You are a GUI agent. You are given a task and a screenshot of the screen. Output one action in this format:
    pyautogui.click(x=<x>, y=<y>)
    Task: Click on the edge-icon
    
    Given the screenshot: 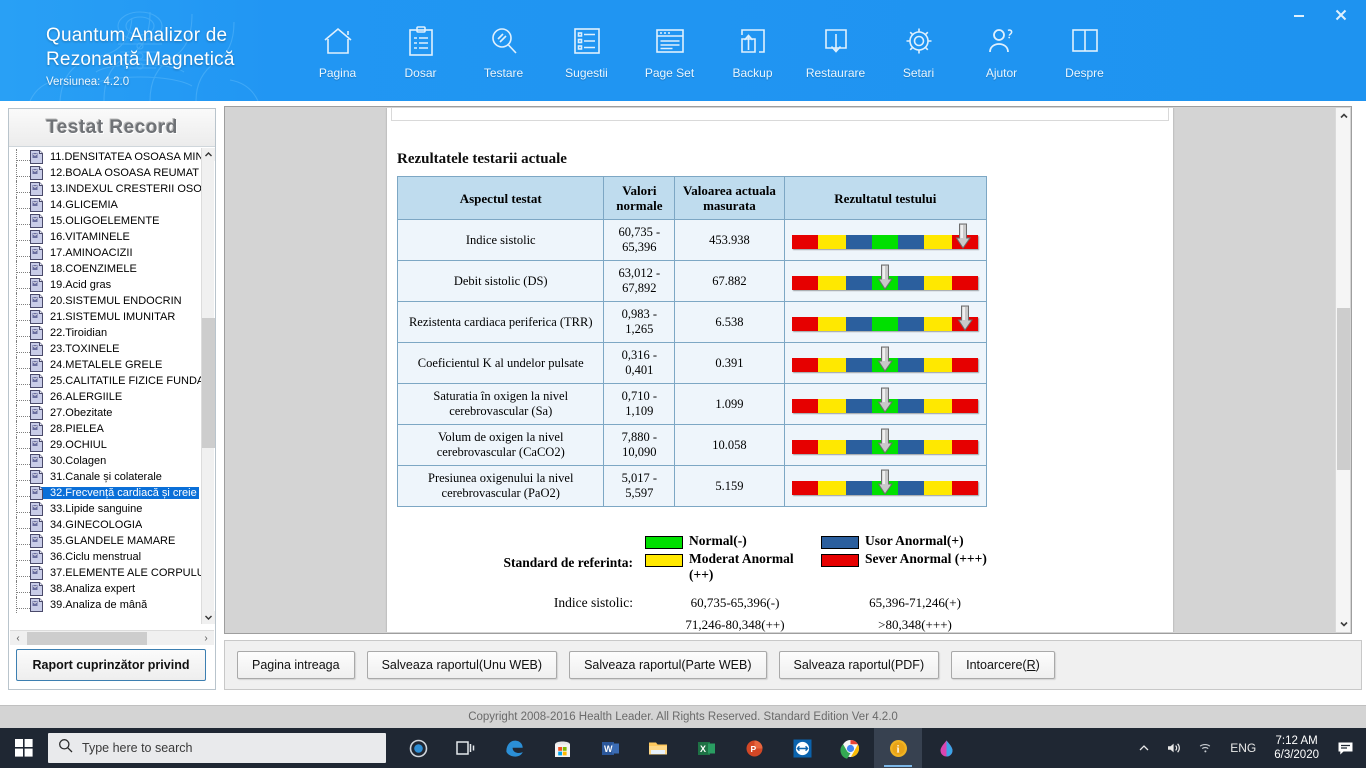 What is the action you would take?
    pyautogui.click(x=514, y=748)
    